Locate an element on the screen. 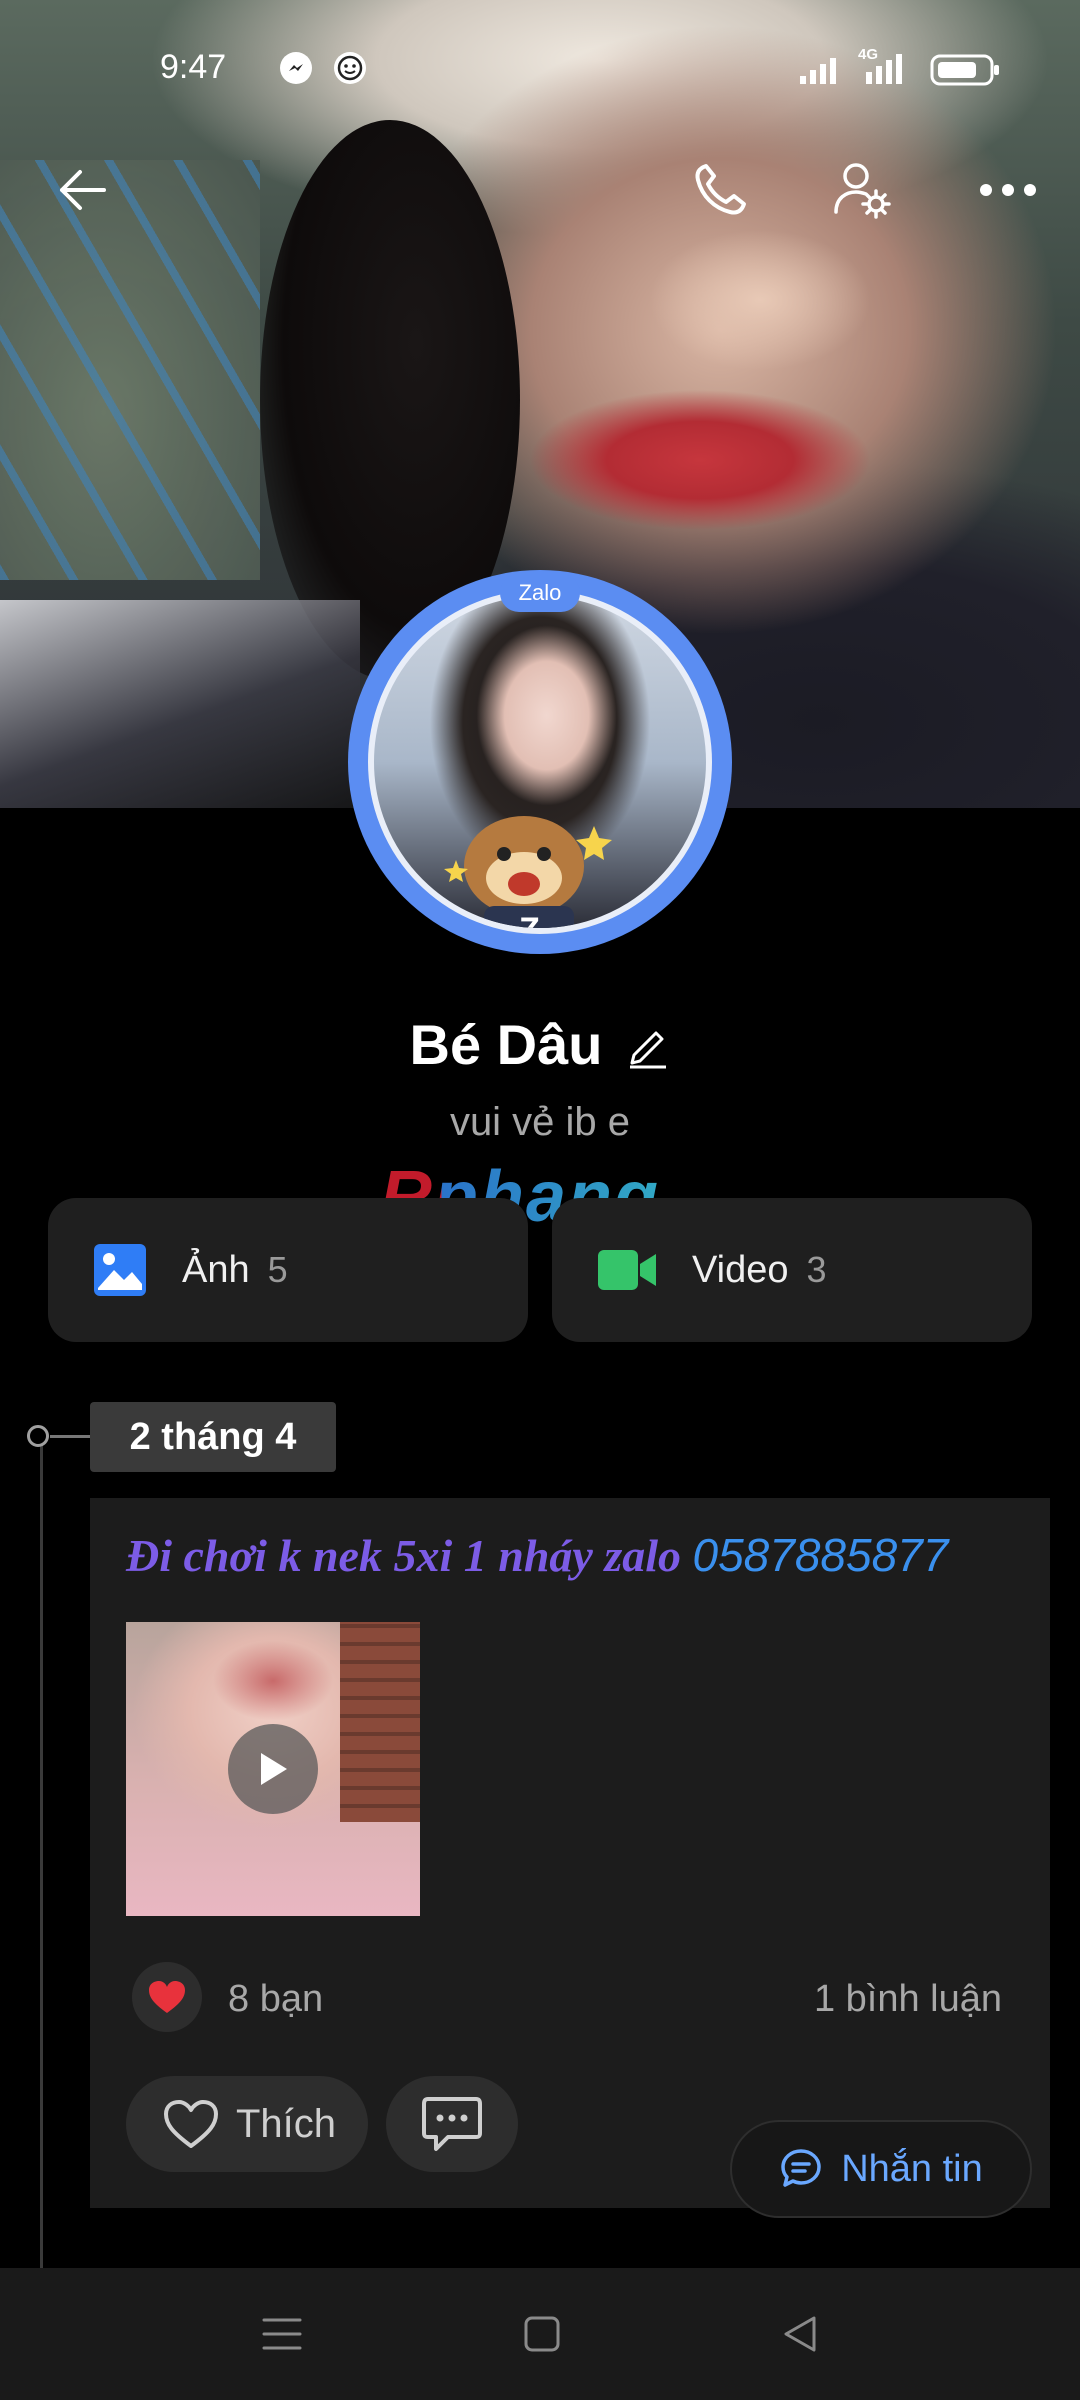 The image size is (1080, 2400). signal-4g-icon: 4G is located at coordinates (884, 68).